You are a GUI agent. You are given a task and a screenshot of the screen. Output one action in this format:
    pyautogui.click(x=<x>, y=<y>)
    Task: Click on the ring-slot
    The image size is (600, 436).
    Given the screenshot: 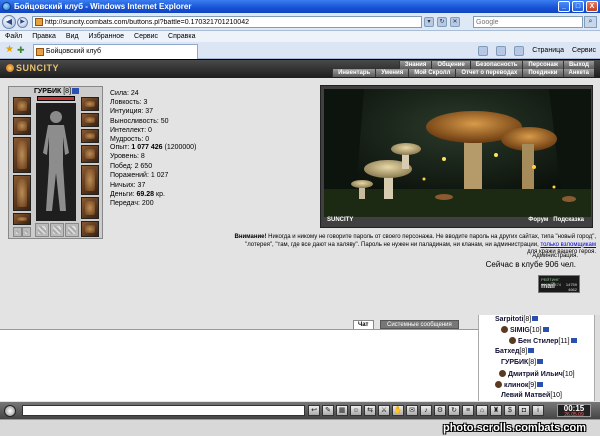 What is the action you would take?
    pyautogui.click(x=90, y=136)
    